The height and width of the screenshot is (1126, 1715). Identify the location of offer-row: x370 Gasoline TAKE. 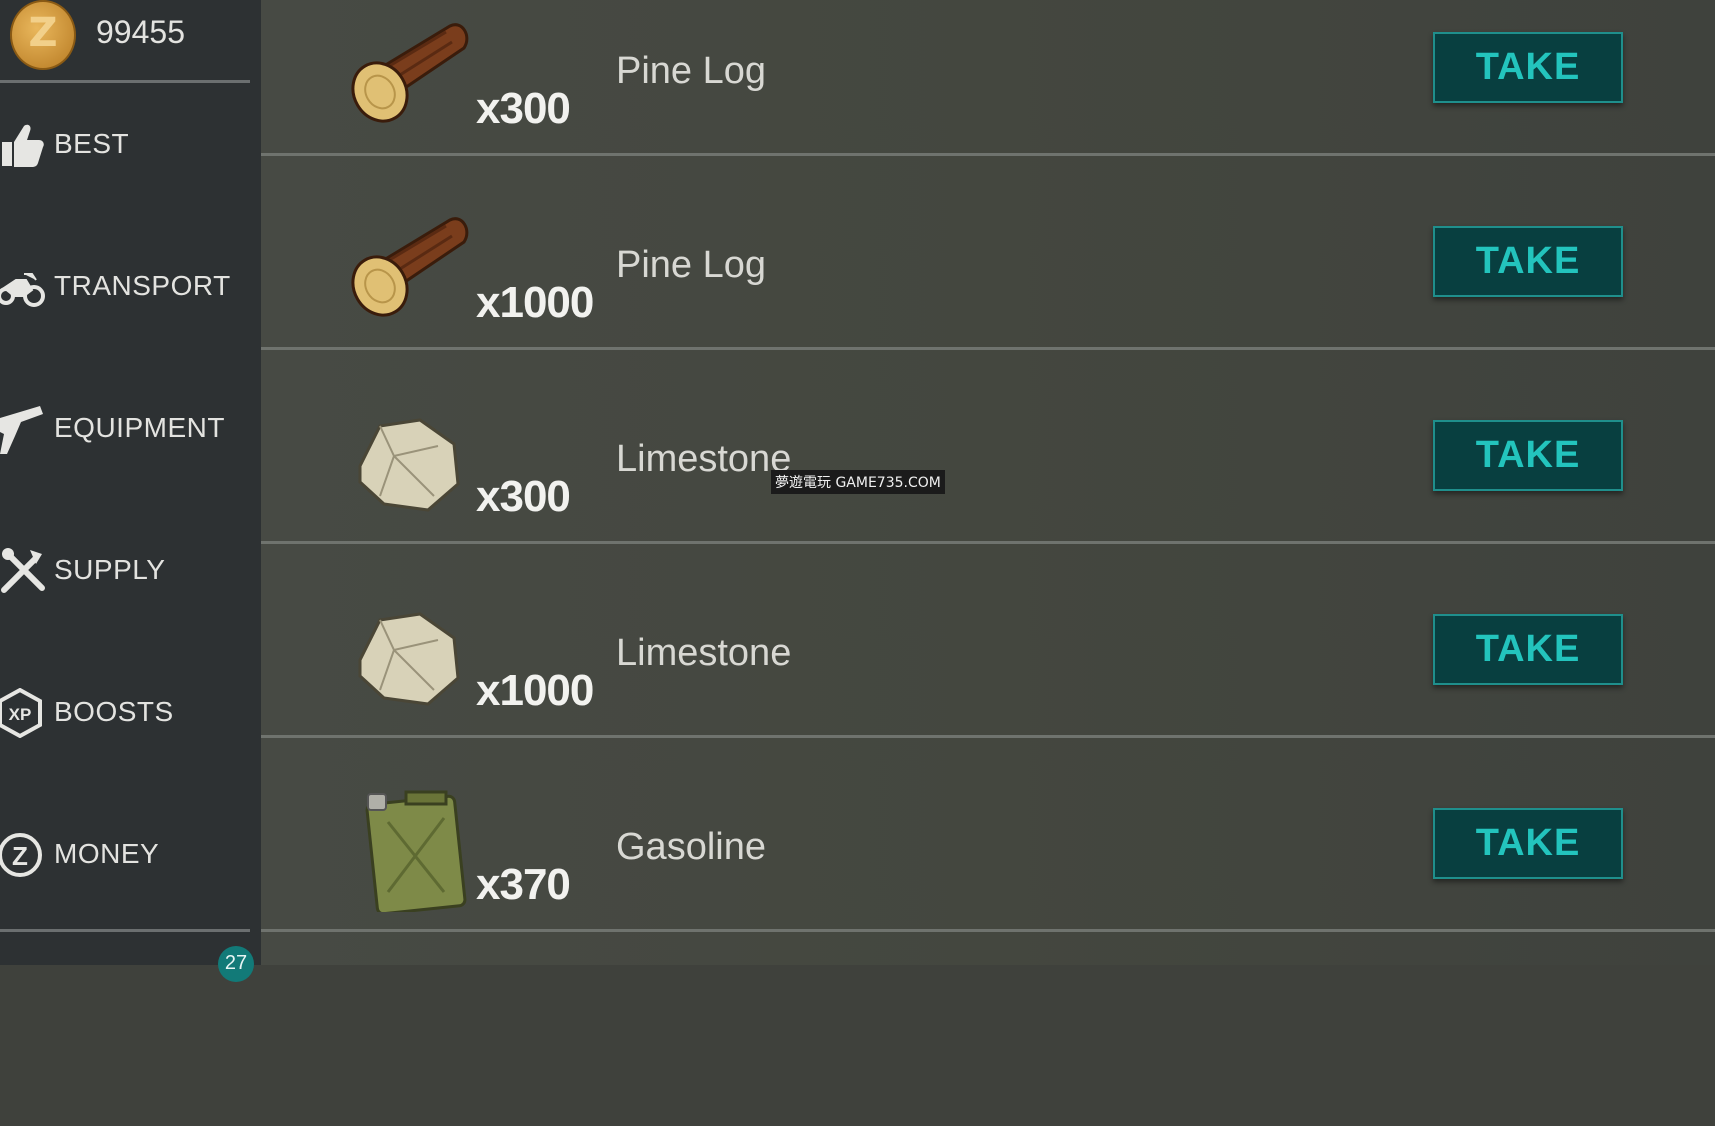
(988, 835).